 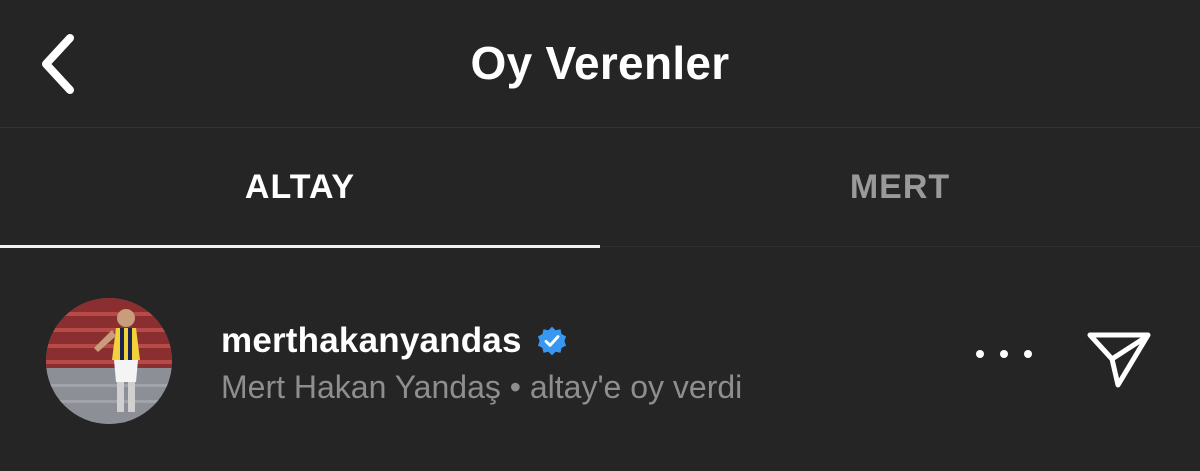 I want to click on send-button, so click(x=1119, y=359).